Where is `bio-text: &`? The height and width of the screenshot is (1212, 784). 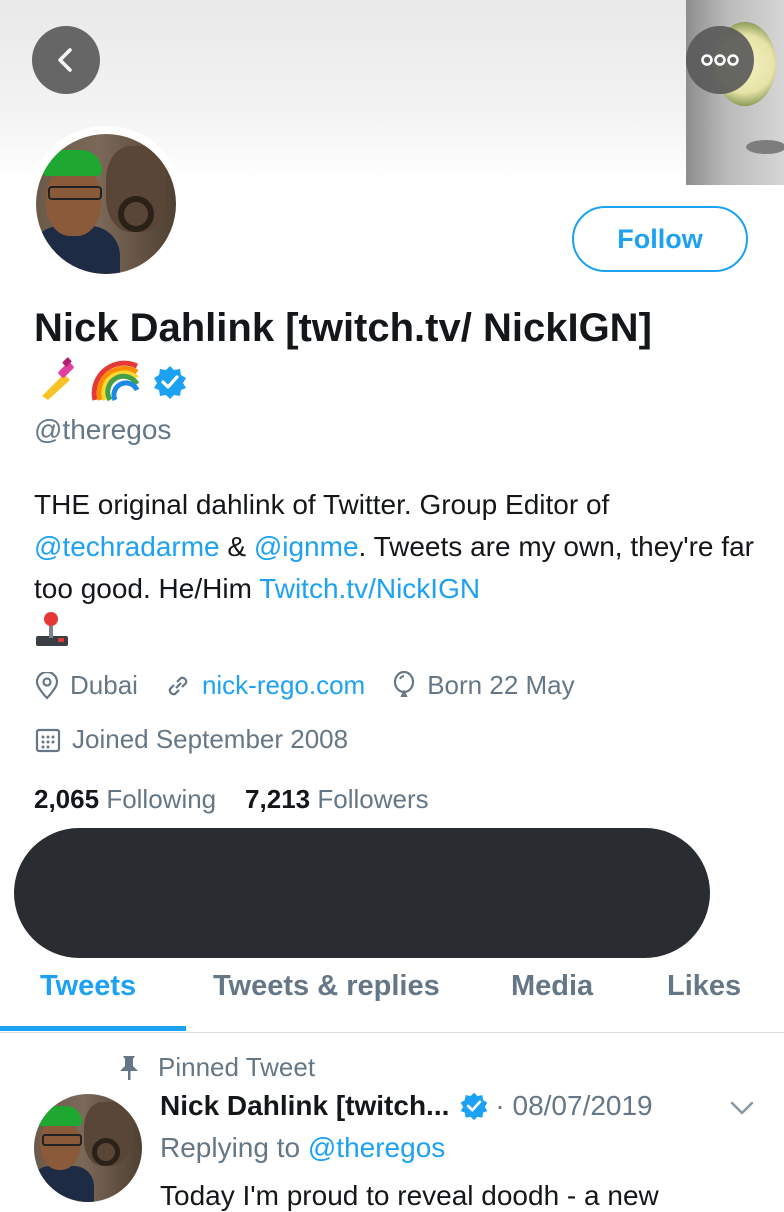 bio-text: & is located at coordinates (236, 546).